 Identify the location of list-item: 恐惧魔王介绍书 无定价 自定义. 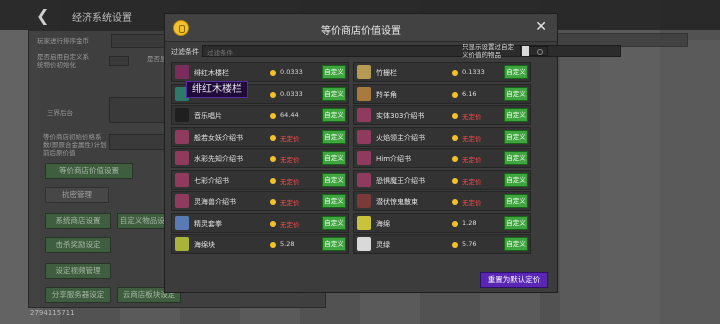
(442, 179).